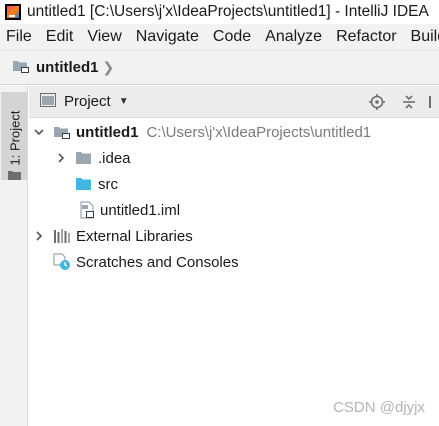  I want to click on src-folder-label: src, so click(108, 184).